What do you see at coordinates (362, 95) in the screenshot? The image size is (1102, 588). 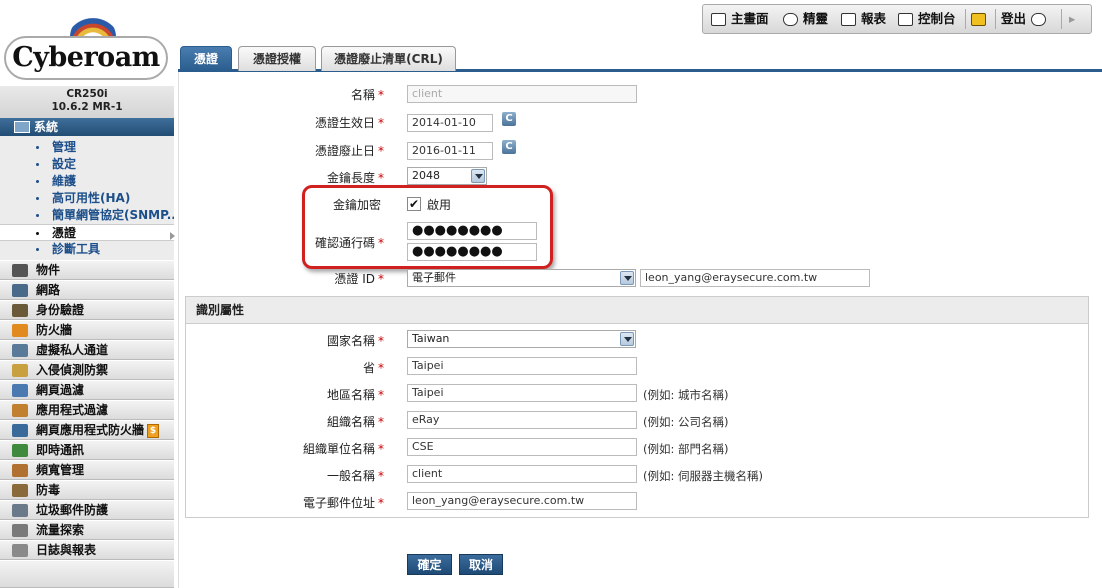 I see `label-text: 名稱` at bounding box center [362, 95].